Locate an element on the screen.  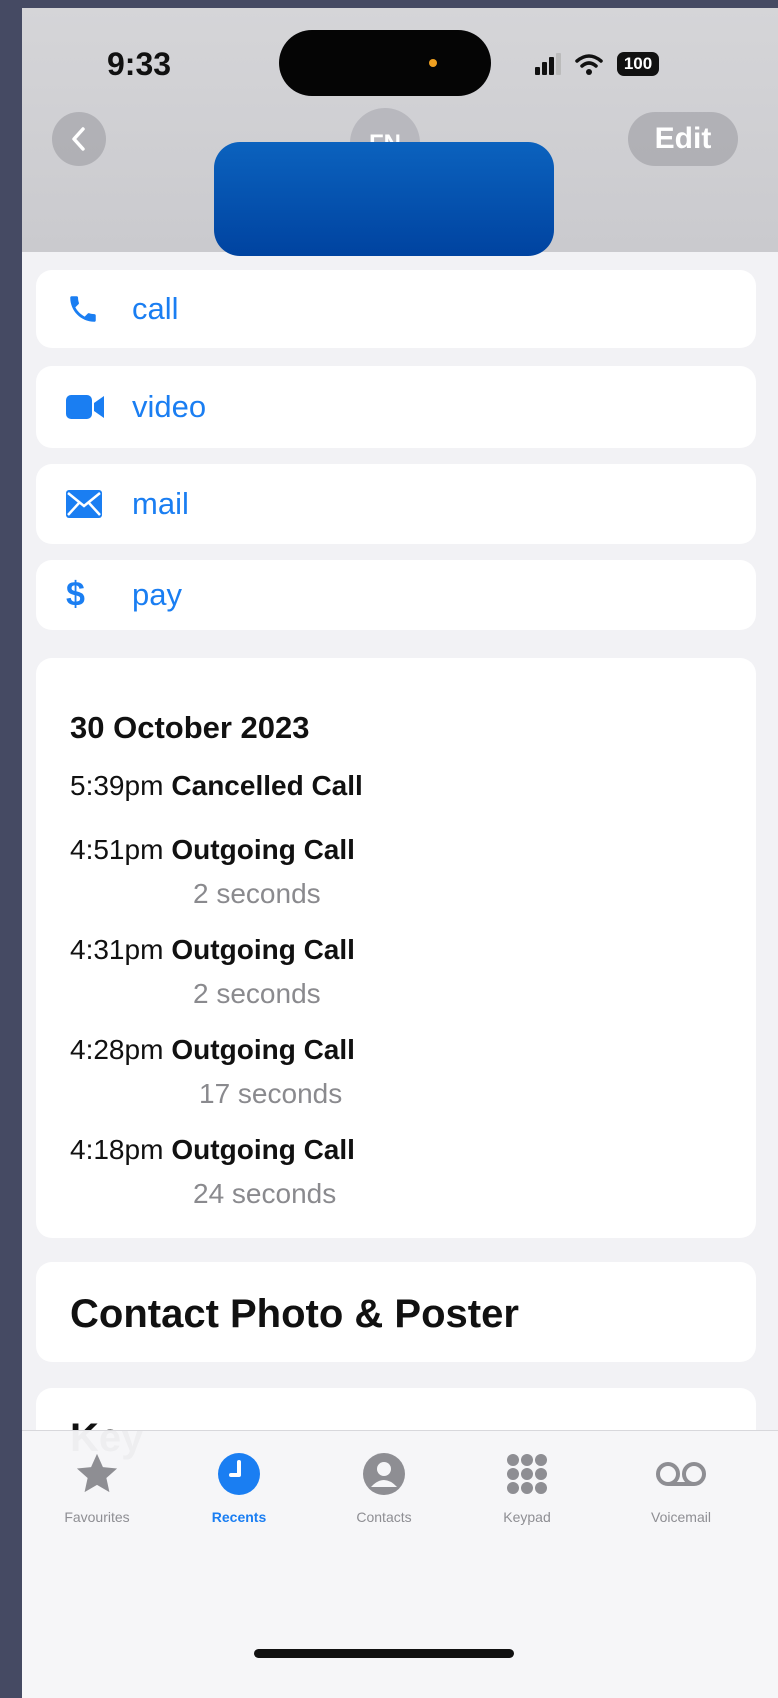
pay-action: $ pay is located at coordinates (396, 595).